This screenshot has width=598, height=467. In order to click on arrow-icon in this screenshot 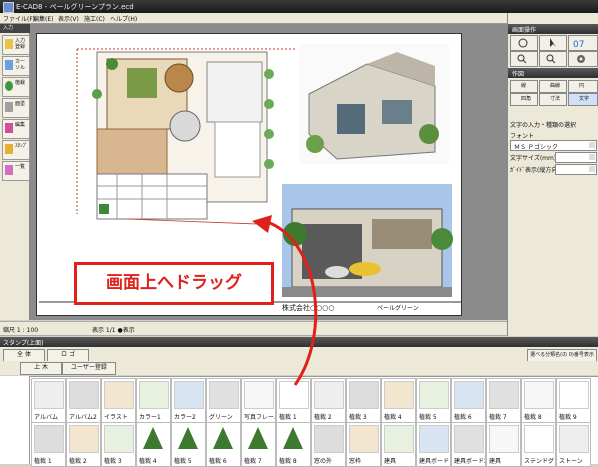, I will do `click(553, 42)`.